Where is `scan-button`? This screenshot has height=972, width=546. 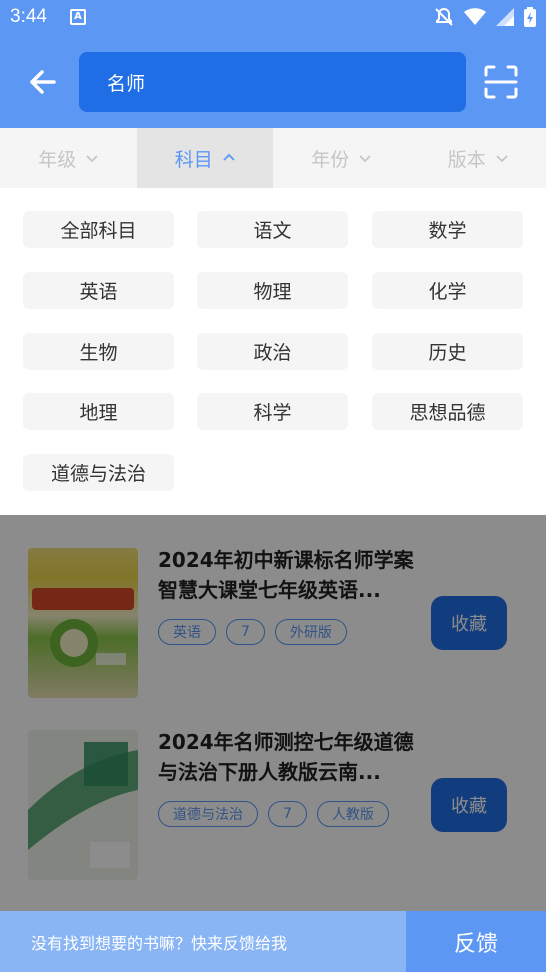 scan-button is located at coordinates (501, 82).